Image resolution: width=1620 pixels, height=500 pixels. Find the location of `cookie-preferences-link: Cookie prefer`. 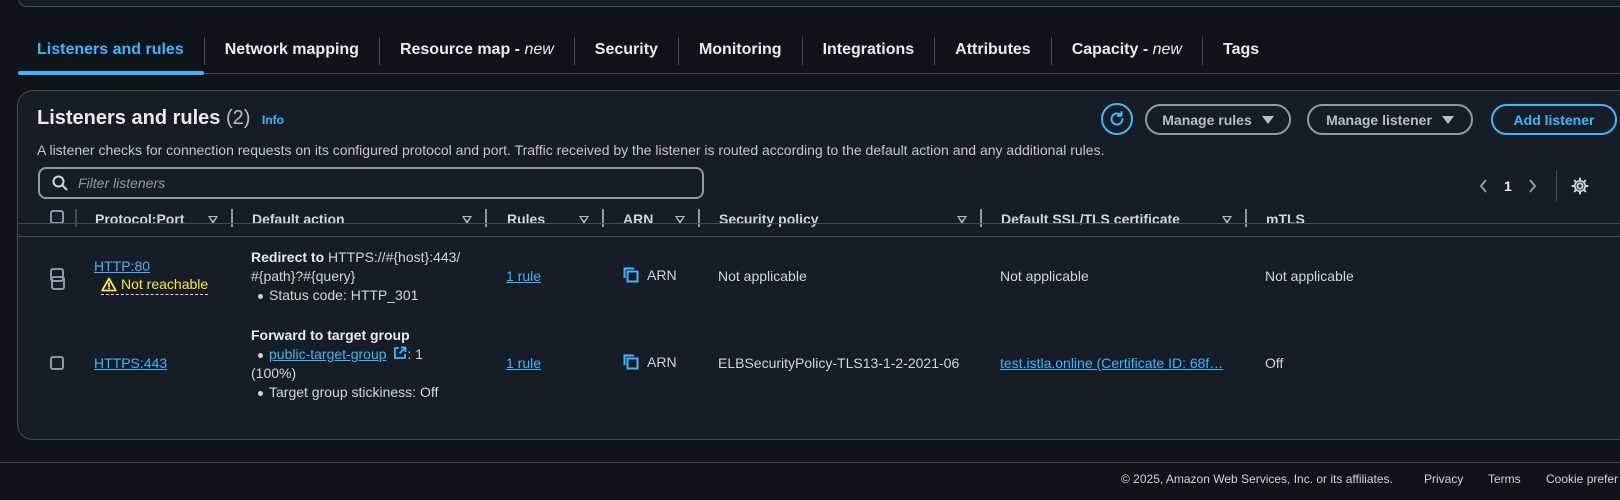

cookie-preferences-link: Cookie prefer is located at coordinates (1582, 479).